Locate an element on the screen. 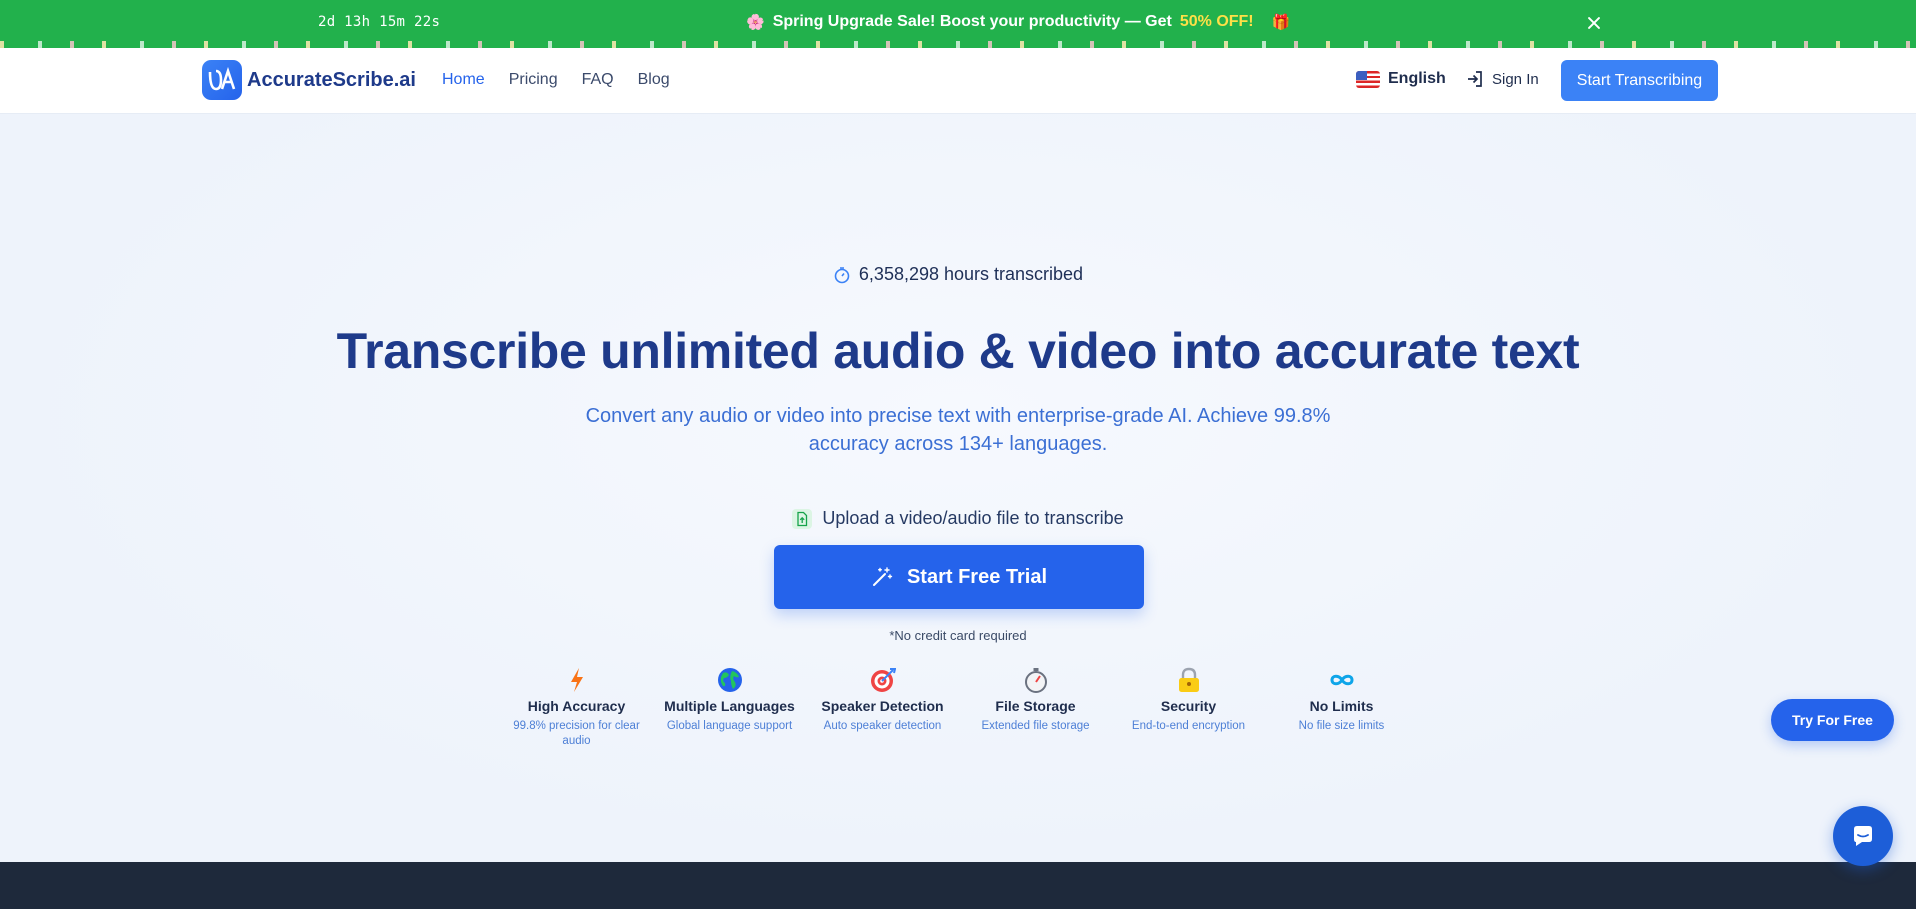 This screenshot has height=909, width=1916. feature-desc: Extended file storage is located at coordinates (1035, 726).